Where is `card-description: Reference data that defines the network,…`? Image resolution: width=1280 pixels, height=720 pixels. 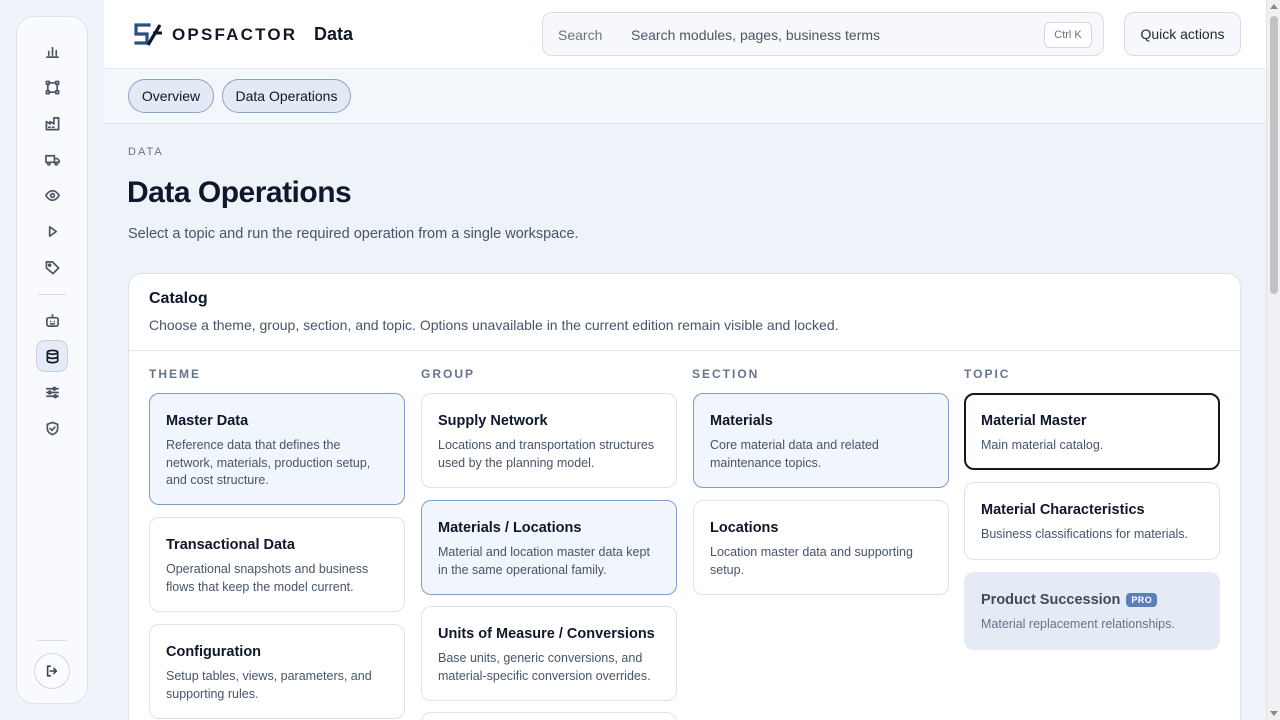 card-description: Reference data that defines the network,… is located at coordinates (268, 462).